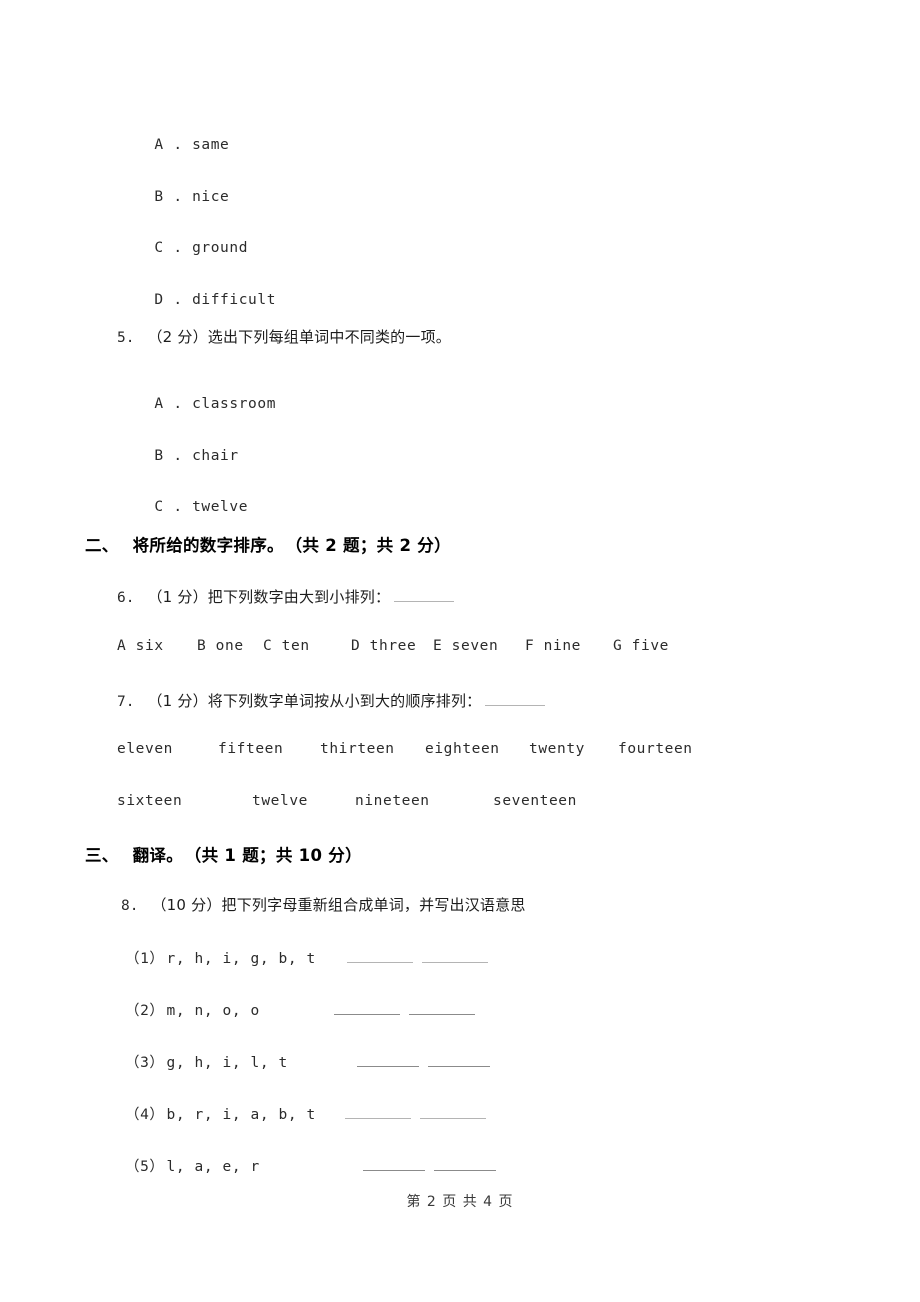  Describe the element at coordinates (211, 197) in the screenshot. I see `option-text: nice` at that location.